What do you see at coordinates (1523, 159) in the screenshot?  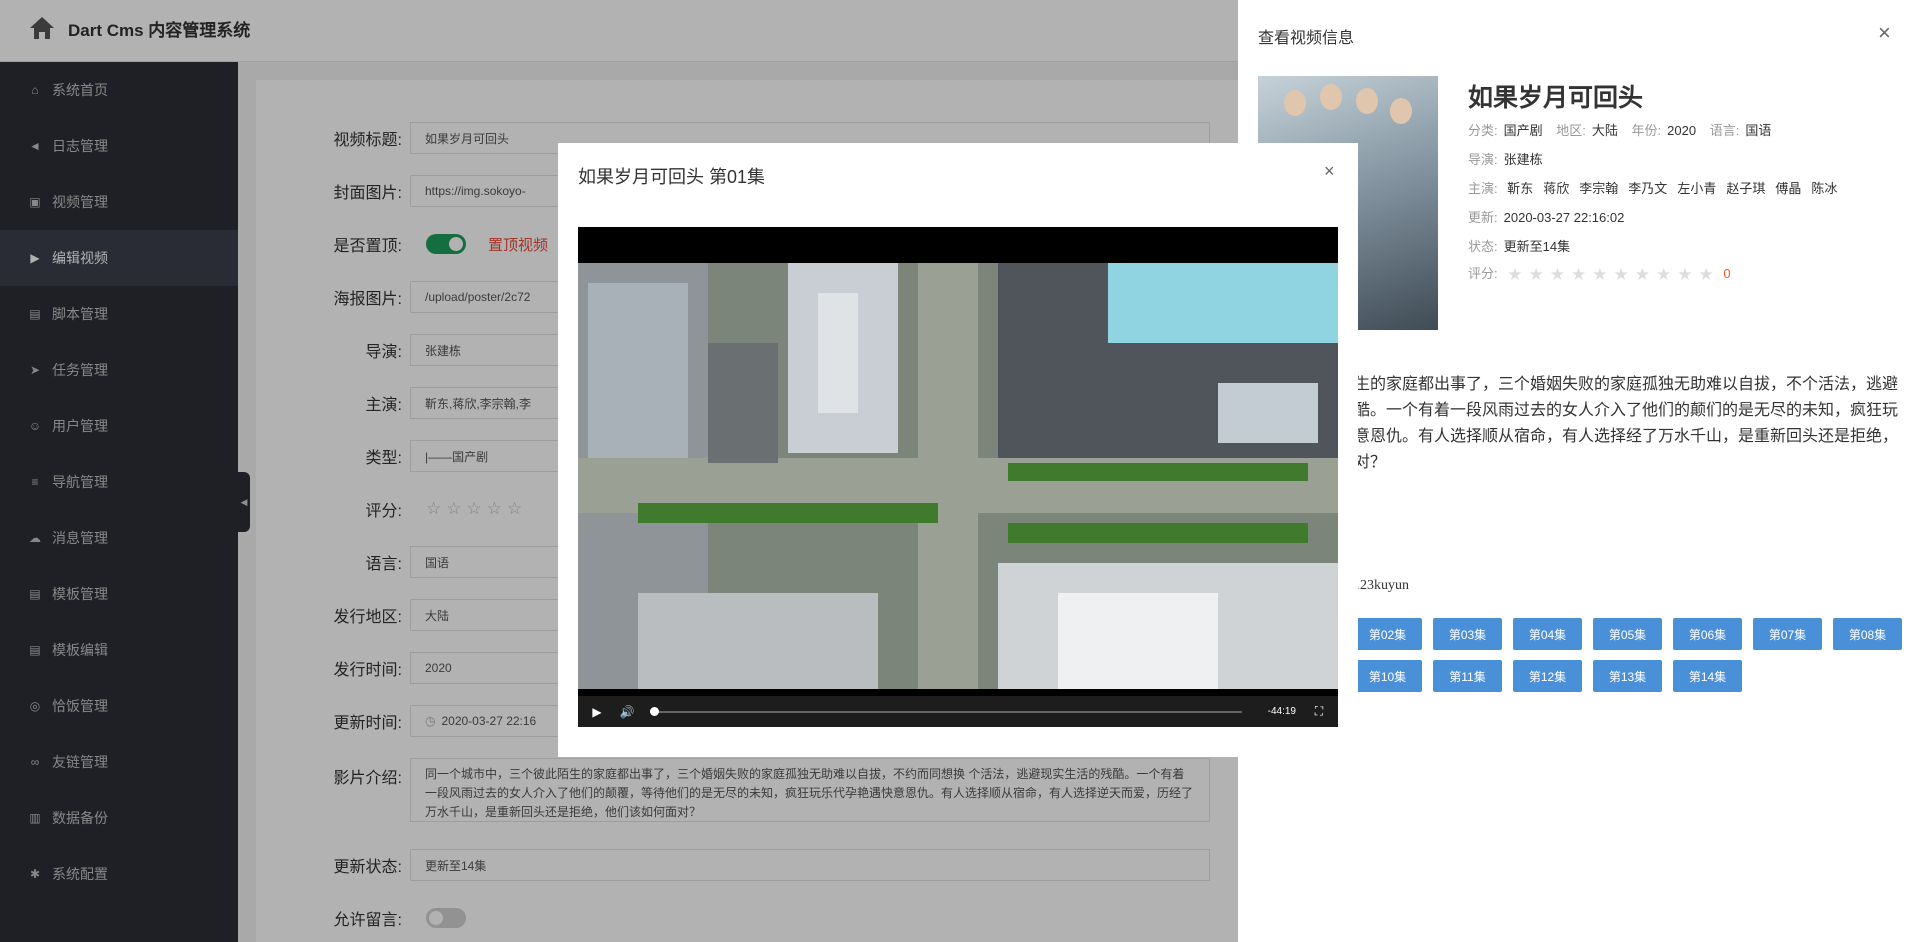 I see `director-value: 张建栋` at bounding box center [1523, 159].